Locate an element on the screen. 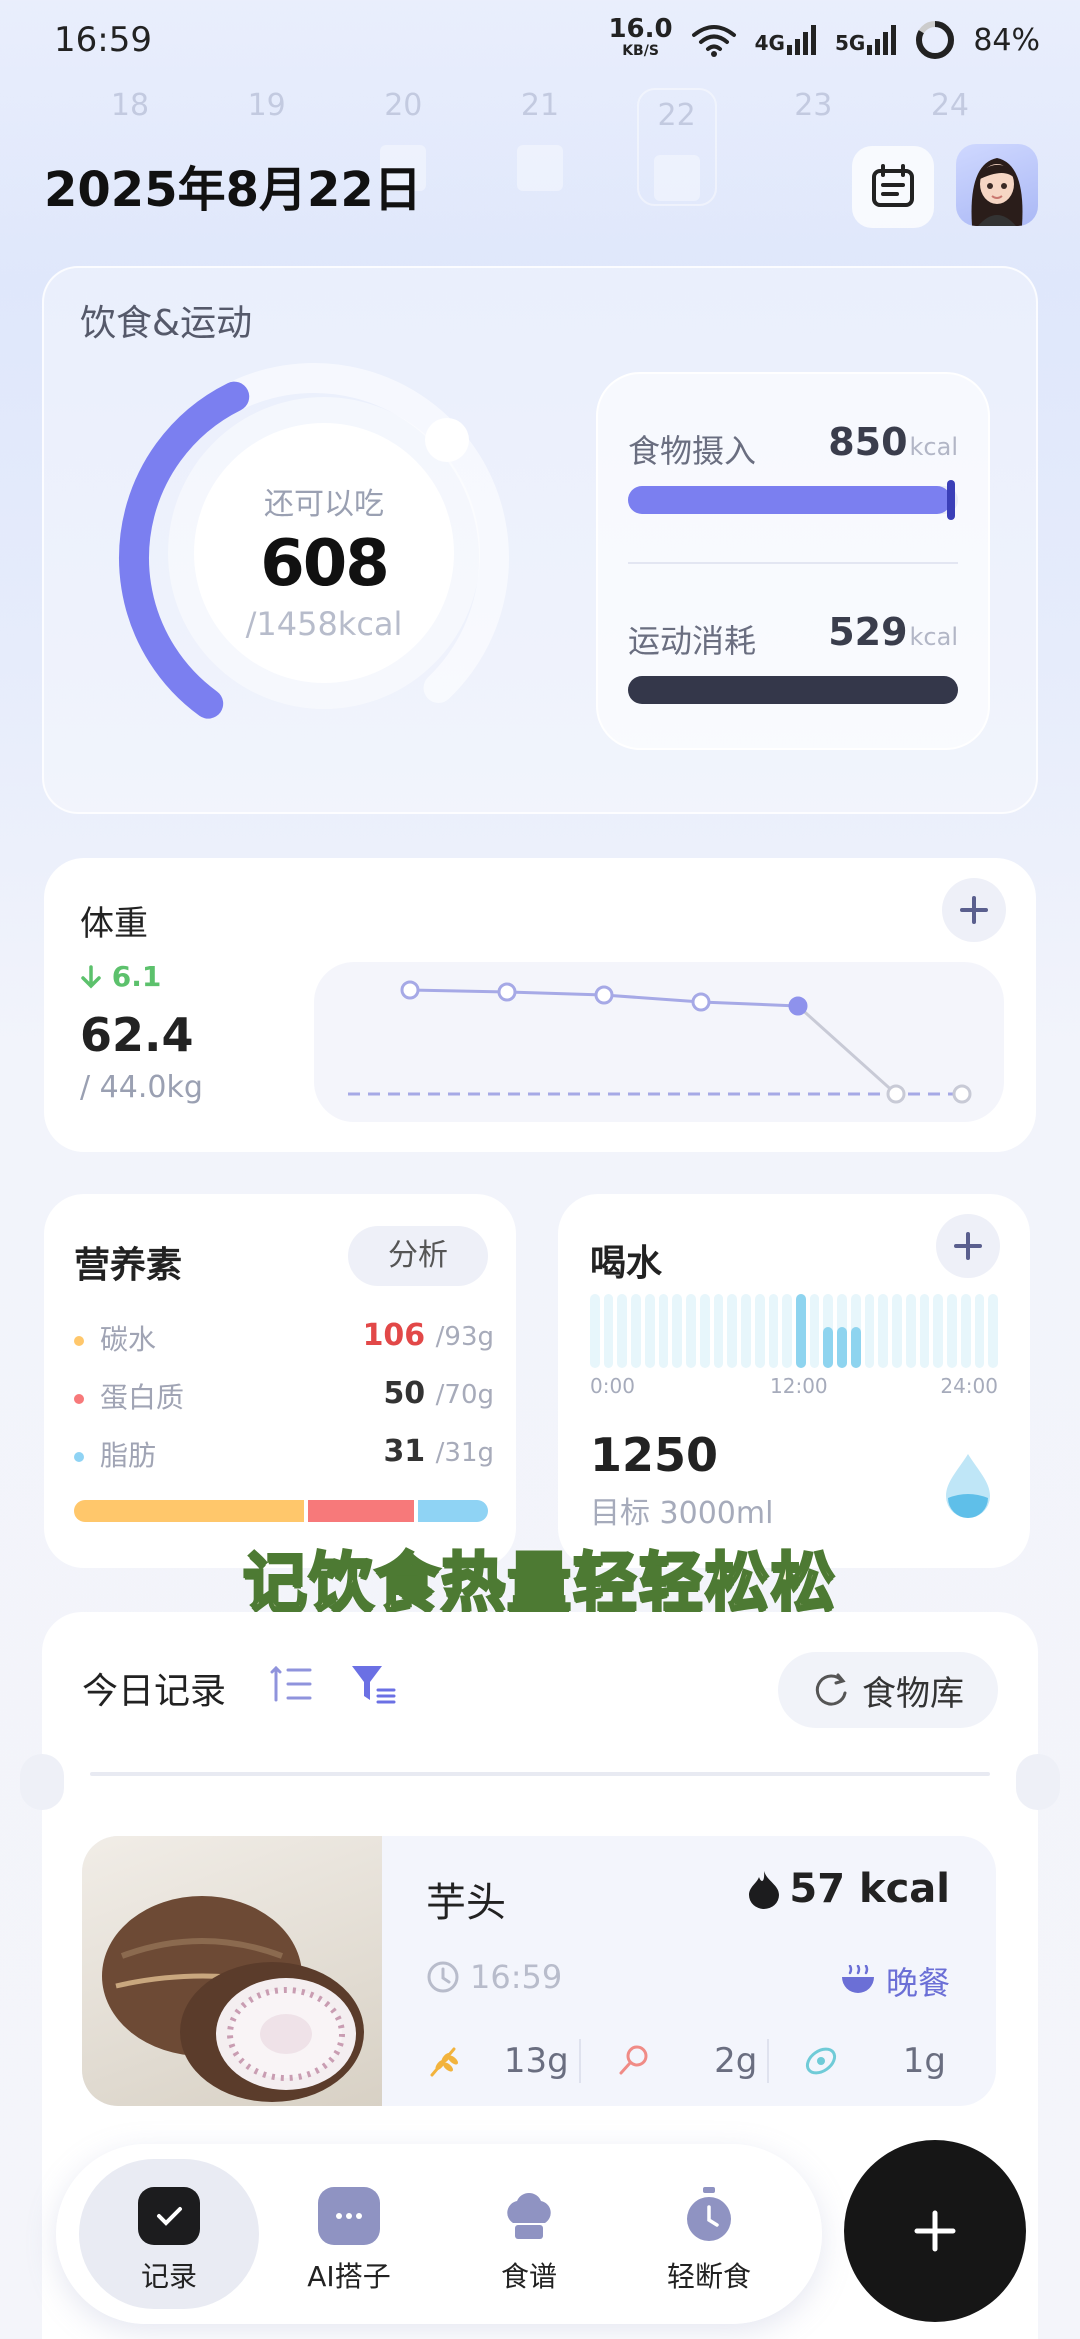 The width and height of the screenshot is (1080, 2339). food-protein: 2g is located at coordinates (691, 2061).